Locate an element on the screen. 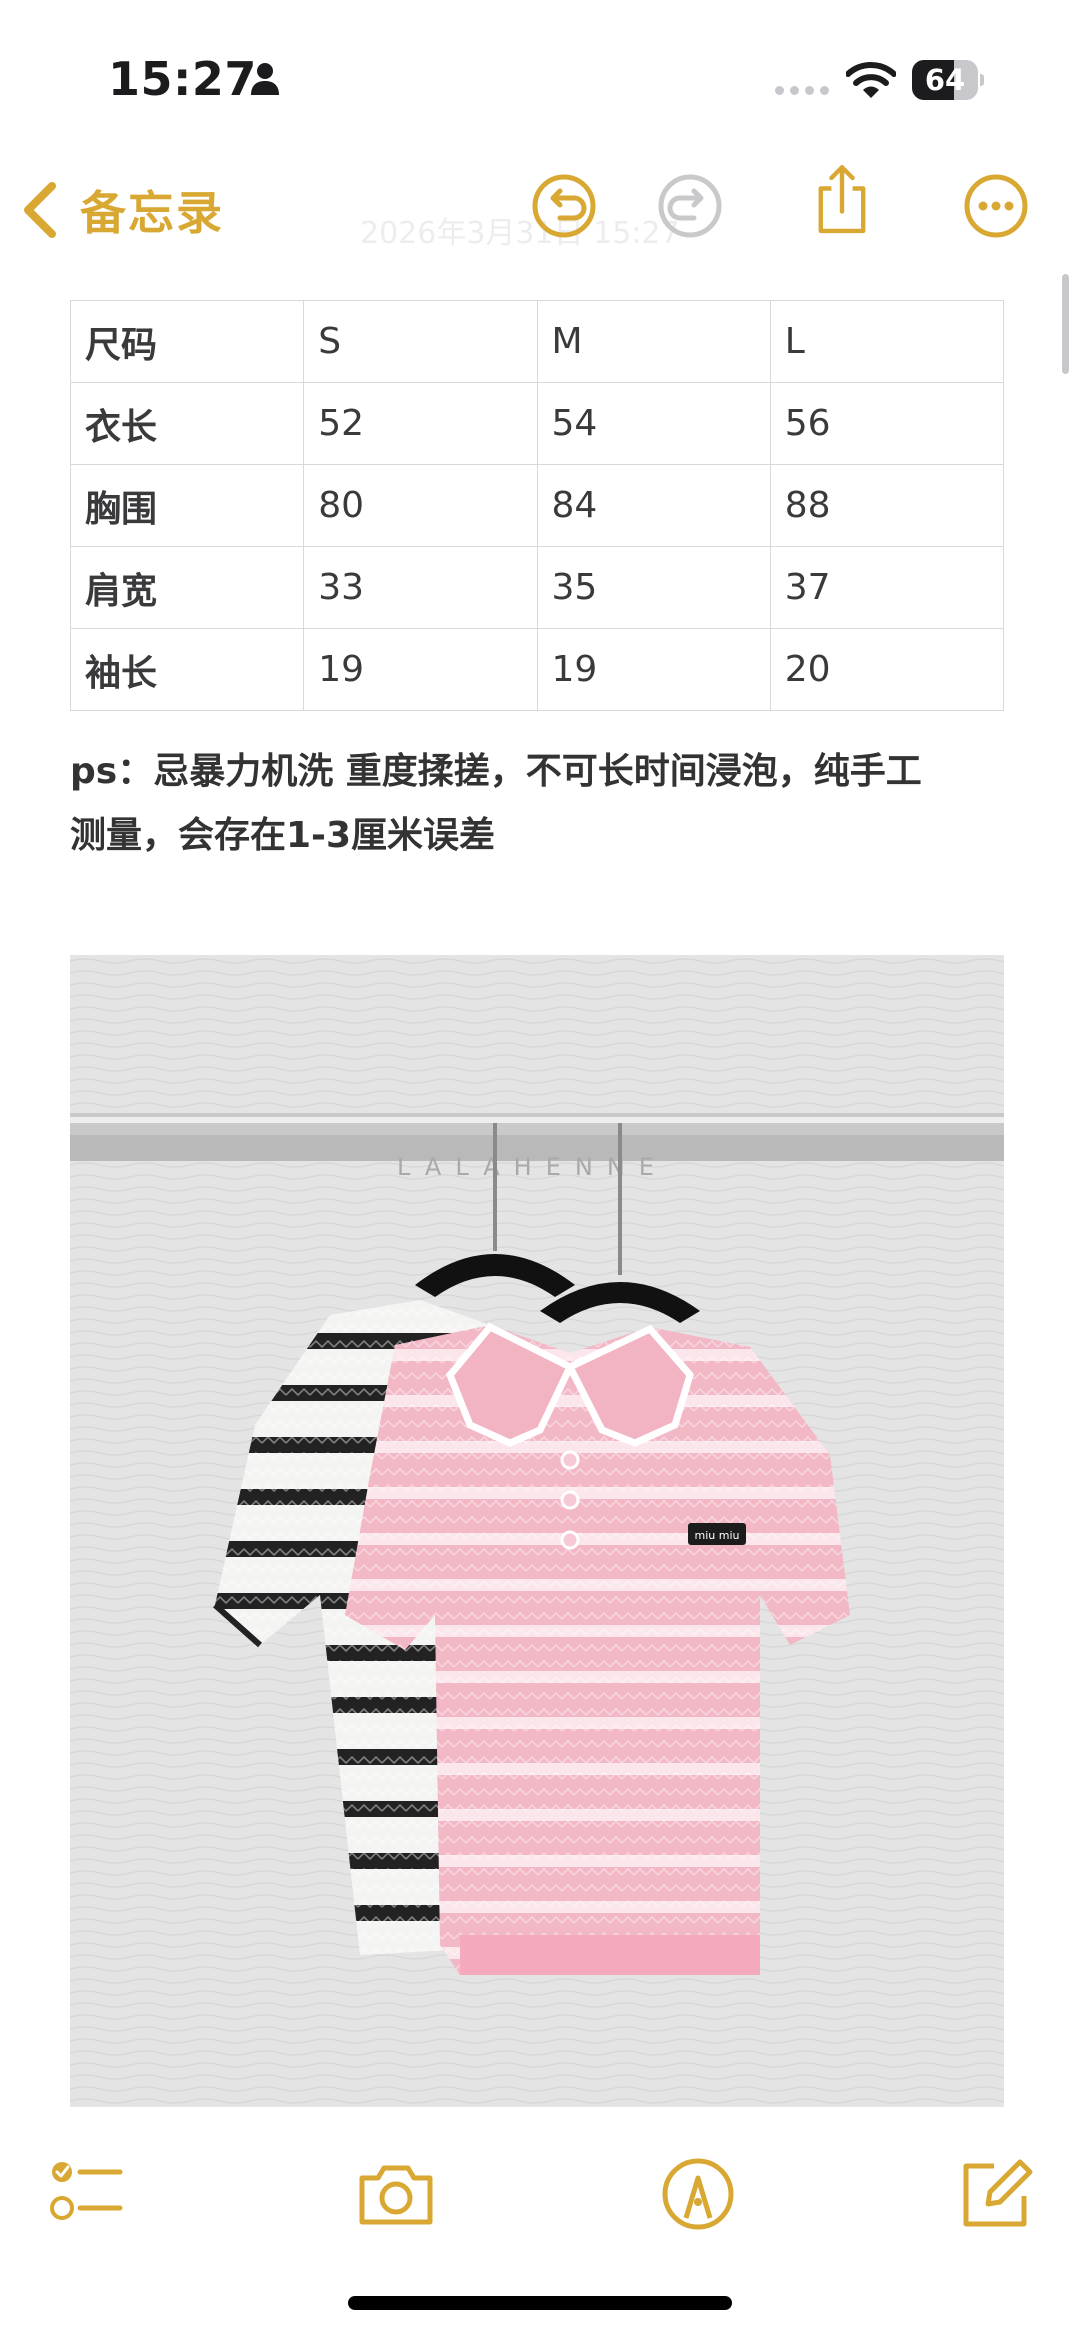  table-cell: S is located at coordinates (420, 341).